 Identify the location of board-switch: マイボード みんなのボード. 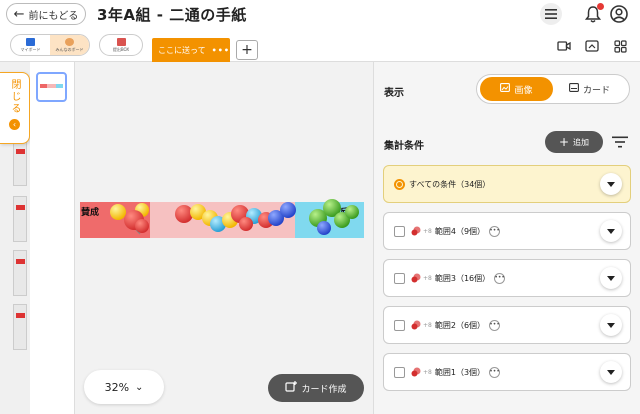
(50, 45).